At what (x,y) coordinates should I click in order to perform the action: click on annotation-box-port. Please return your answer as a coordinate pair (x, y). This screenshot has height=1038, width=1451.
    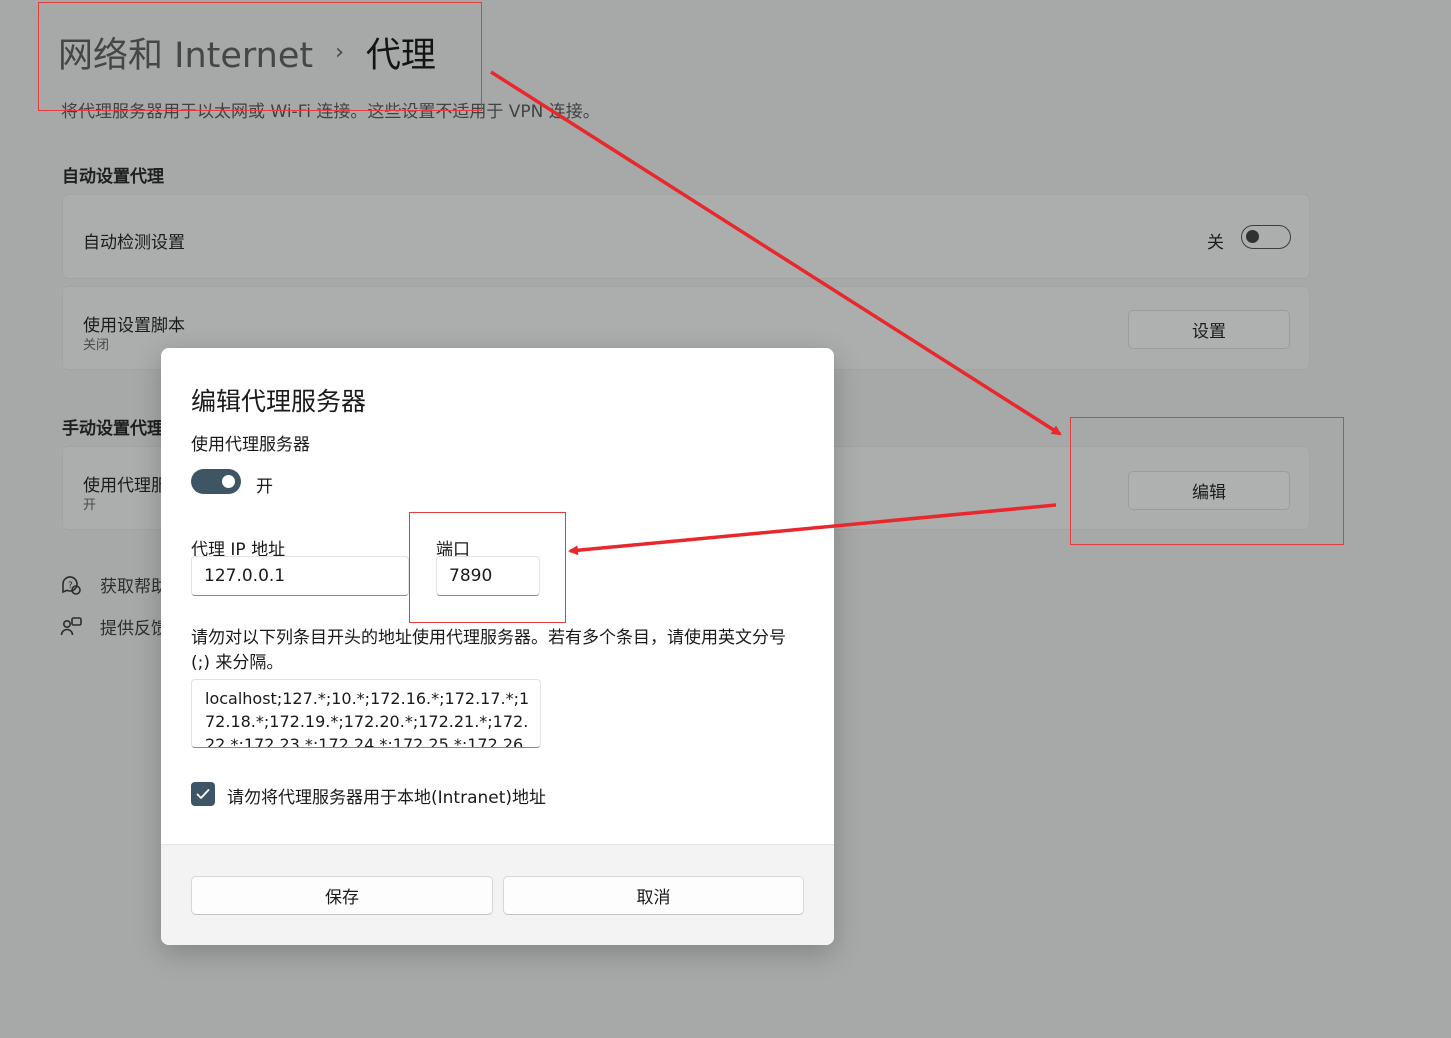
    Looking at the image, I should click on (487, 567).